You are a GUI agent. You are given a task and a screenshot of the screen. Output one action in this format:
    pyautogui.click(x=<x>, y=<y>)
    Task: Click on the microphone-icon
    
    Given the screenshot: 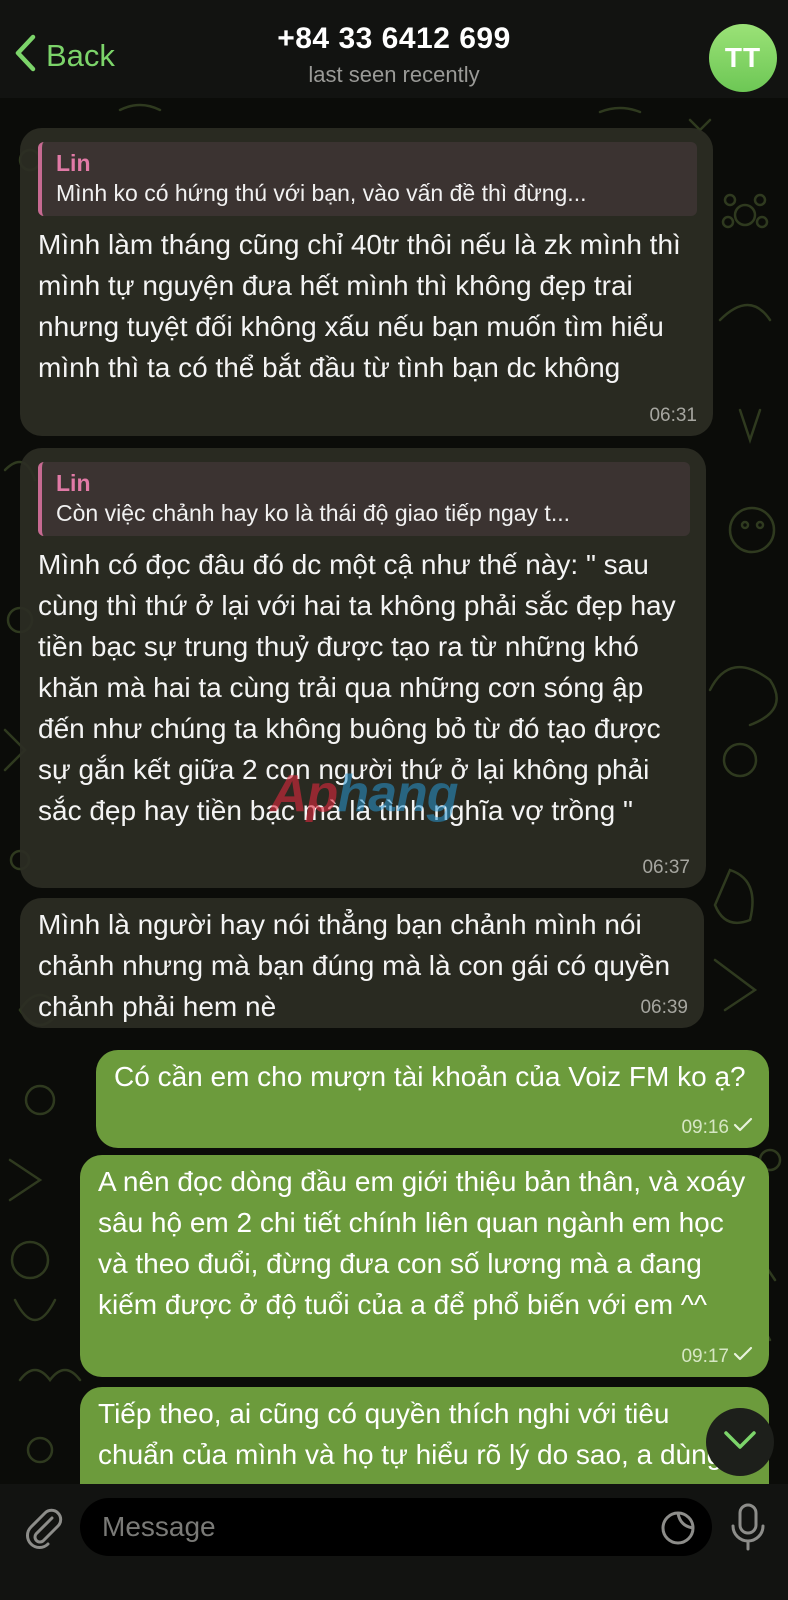 What is the action you would take?
    pyautogui.click(x=748, y=1529)
    